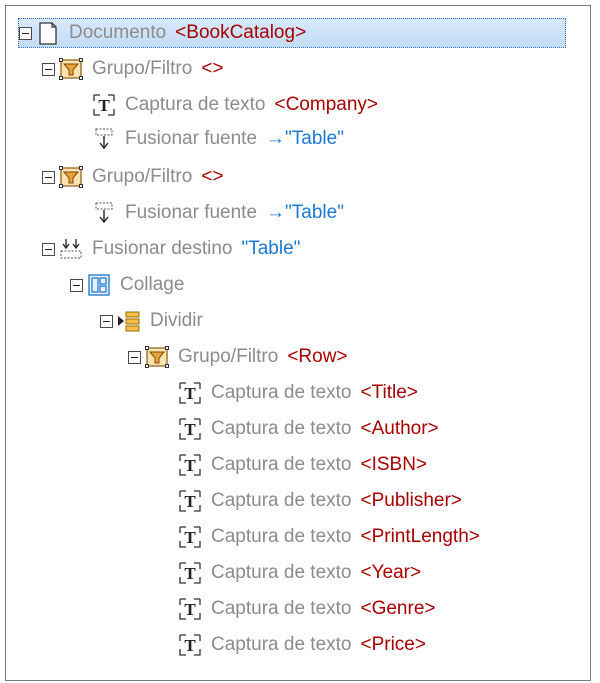 The image size is (600, 683). What do you see at coordinates (129, 321) in the screenshot?
I see `split-icon` at bounding box center [129, 321].